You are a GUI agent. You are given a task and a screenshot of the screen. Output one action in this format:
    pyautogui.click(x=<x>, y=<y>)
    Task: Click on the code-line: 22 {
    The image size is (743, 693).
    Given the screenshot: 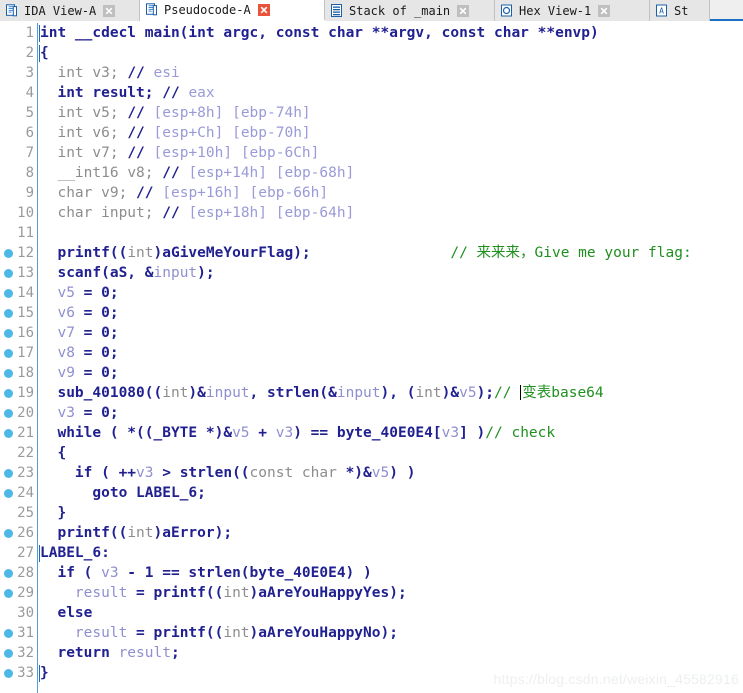 What is the action you would take?
    pyautogui.click(x=371, y=453)
    